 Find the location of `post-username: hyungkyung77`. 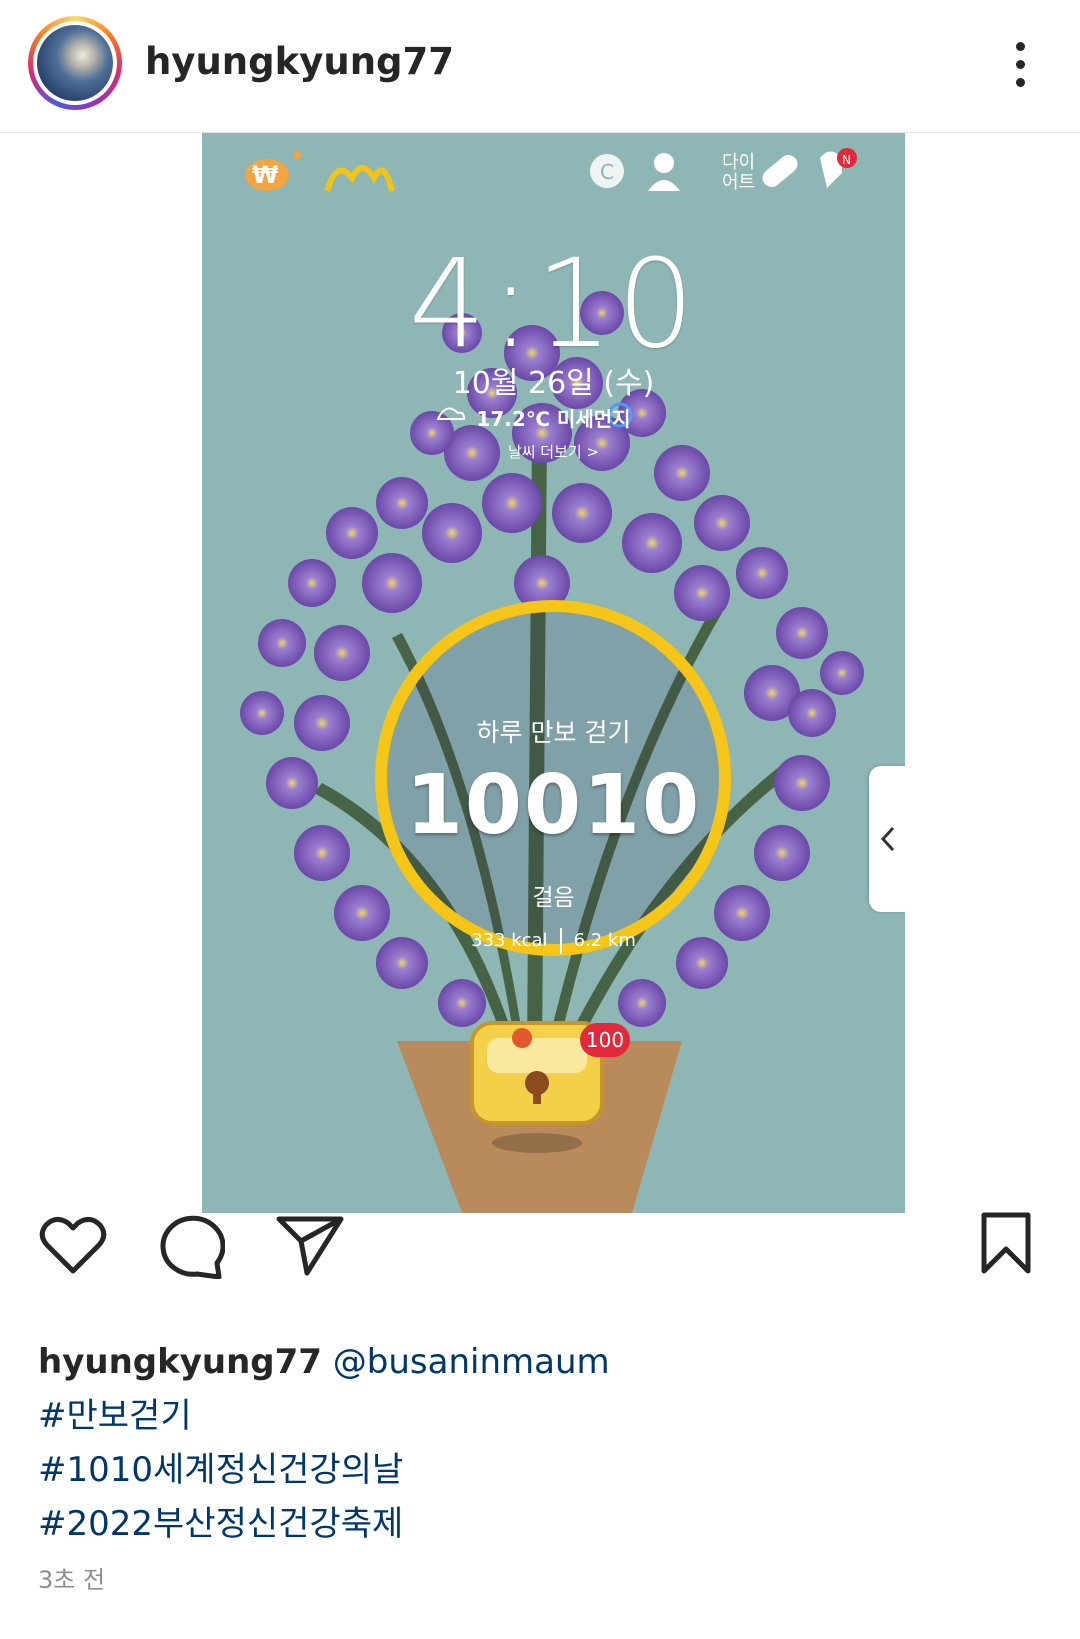

post-username: hyungkyung77 is located at coordinates (299, 61).